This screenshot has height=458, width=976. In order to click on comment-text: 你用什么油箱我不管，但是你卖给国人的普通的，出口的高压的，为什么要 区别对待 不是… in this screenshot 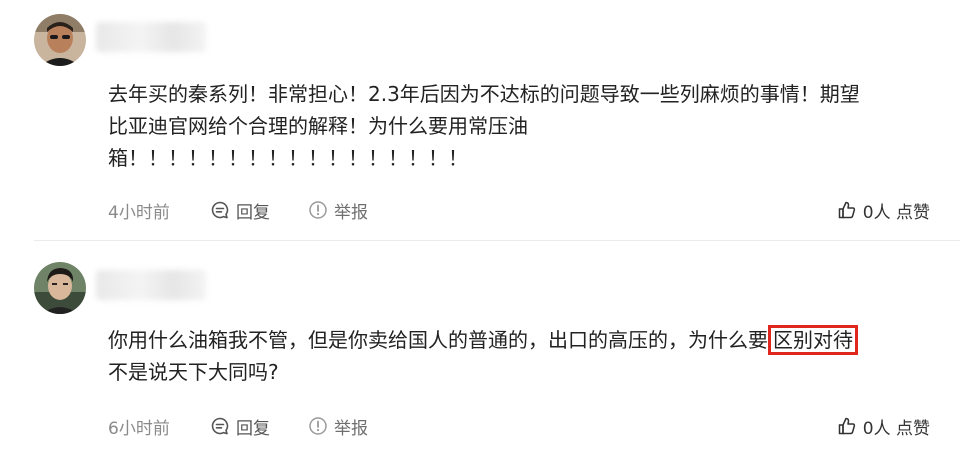, I will do `click(523, 356)`.